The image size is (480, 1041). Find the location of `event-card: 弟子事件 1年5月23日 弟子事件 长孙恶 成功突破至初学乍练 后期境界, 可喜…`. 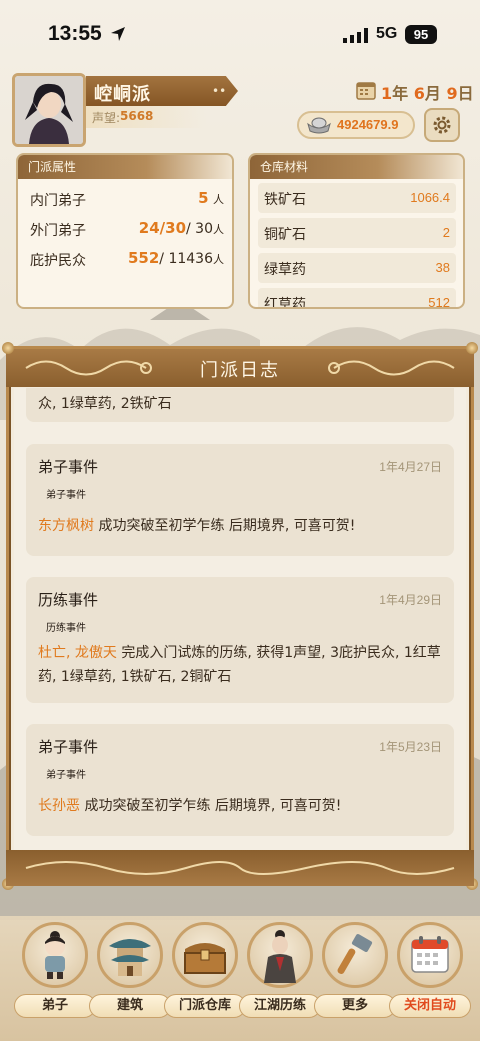

event-card: 弟子事件 1年5月23日 弟子事件 长孙恶 成功突破至初学乍练 后期境界, 可喜… is located at coordinates (240, 780).